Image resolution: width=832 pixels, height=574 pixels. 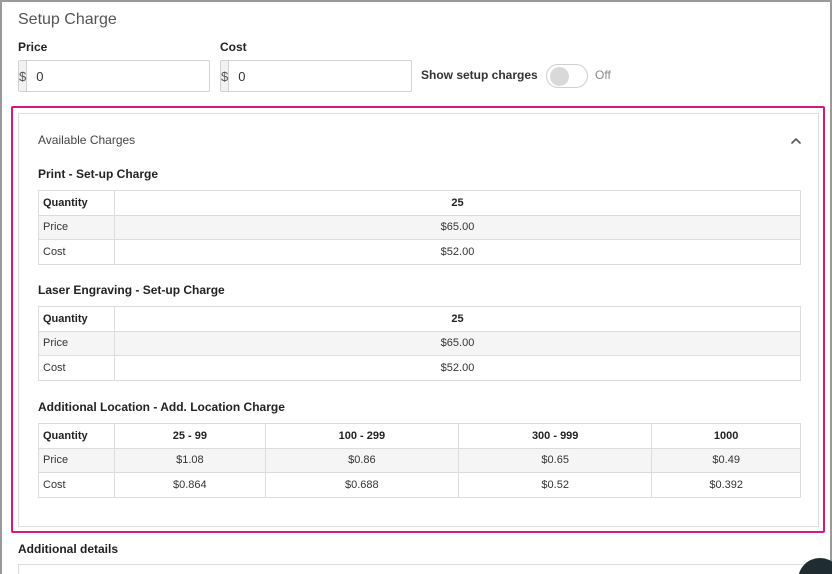 I want to click on cost-input, so click(x=322, y=76).